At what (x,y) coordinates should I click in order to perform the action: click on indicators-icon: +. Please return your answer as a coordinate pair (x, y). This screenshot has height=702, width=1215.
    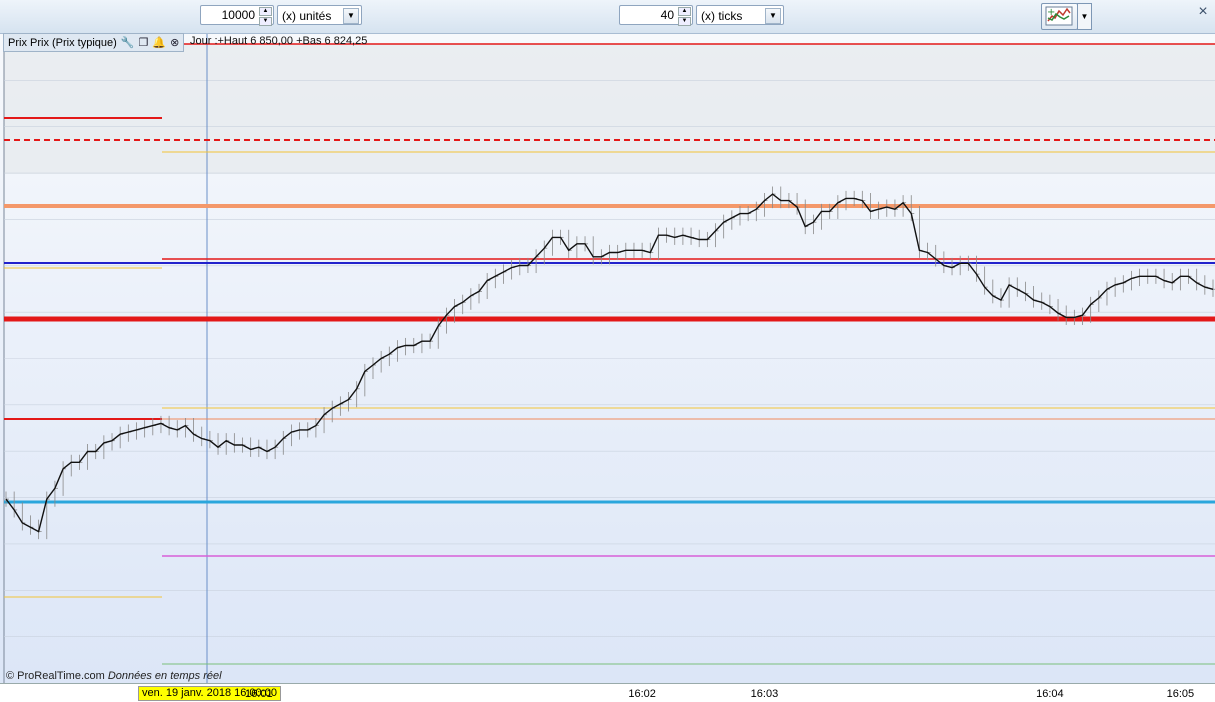
    Looking at the image, I should click on (1059, 16).